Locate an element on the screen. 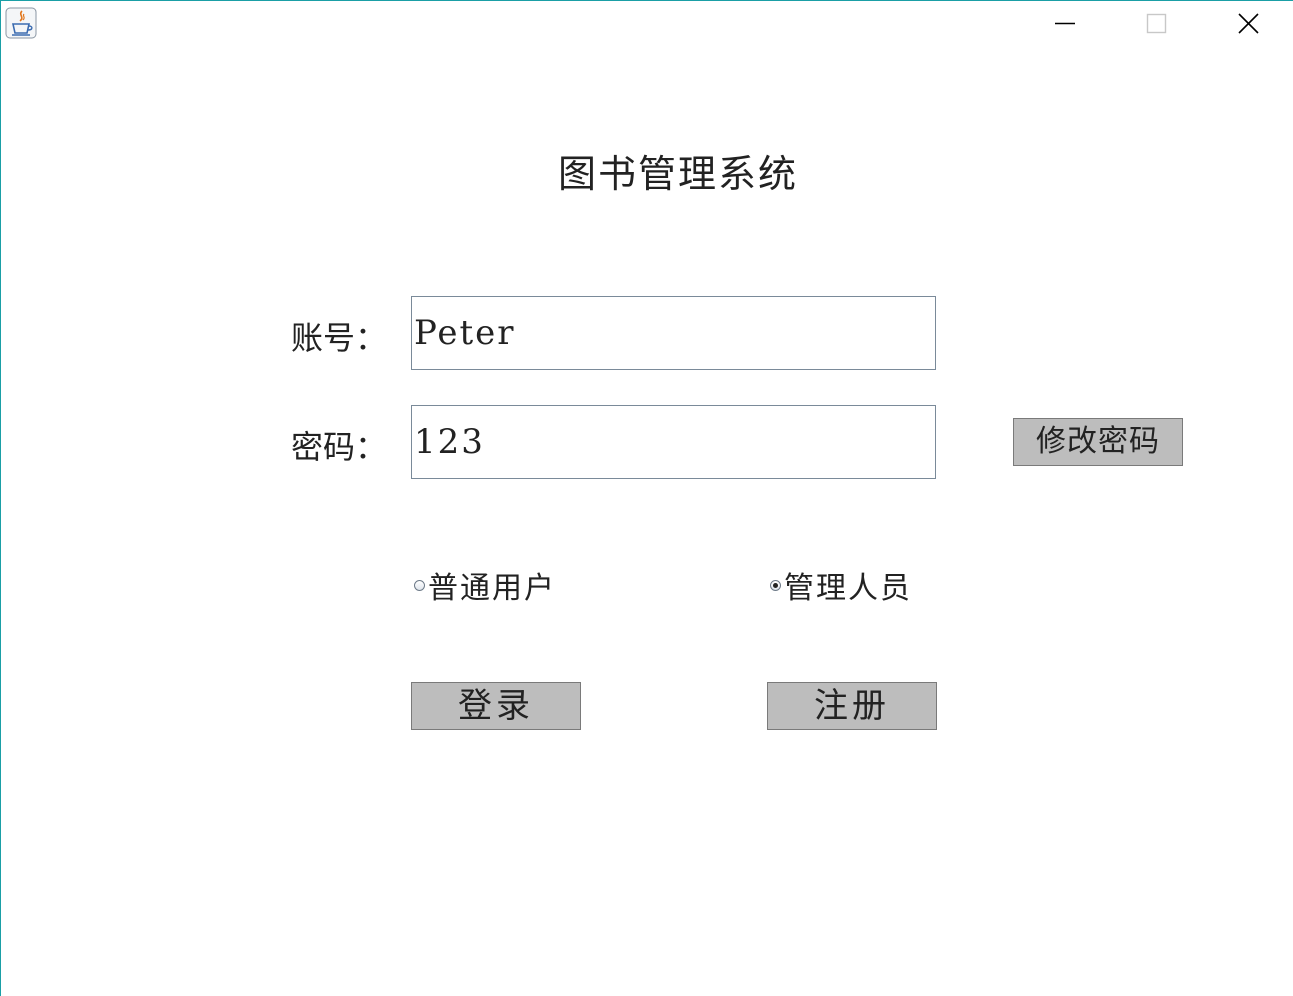 The image size is (1293, 996). close-icon is located at coordinates (1248, 23).